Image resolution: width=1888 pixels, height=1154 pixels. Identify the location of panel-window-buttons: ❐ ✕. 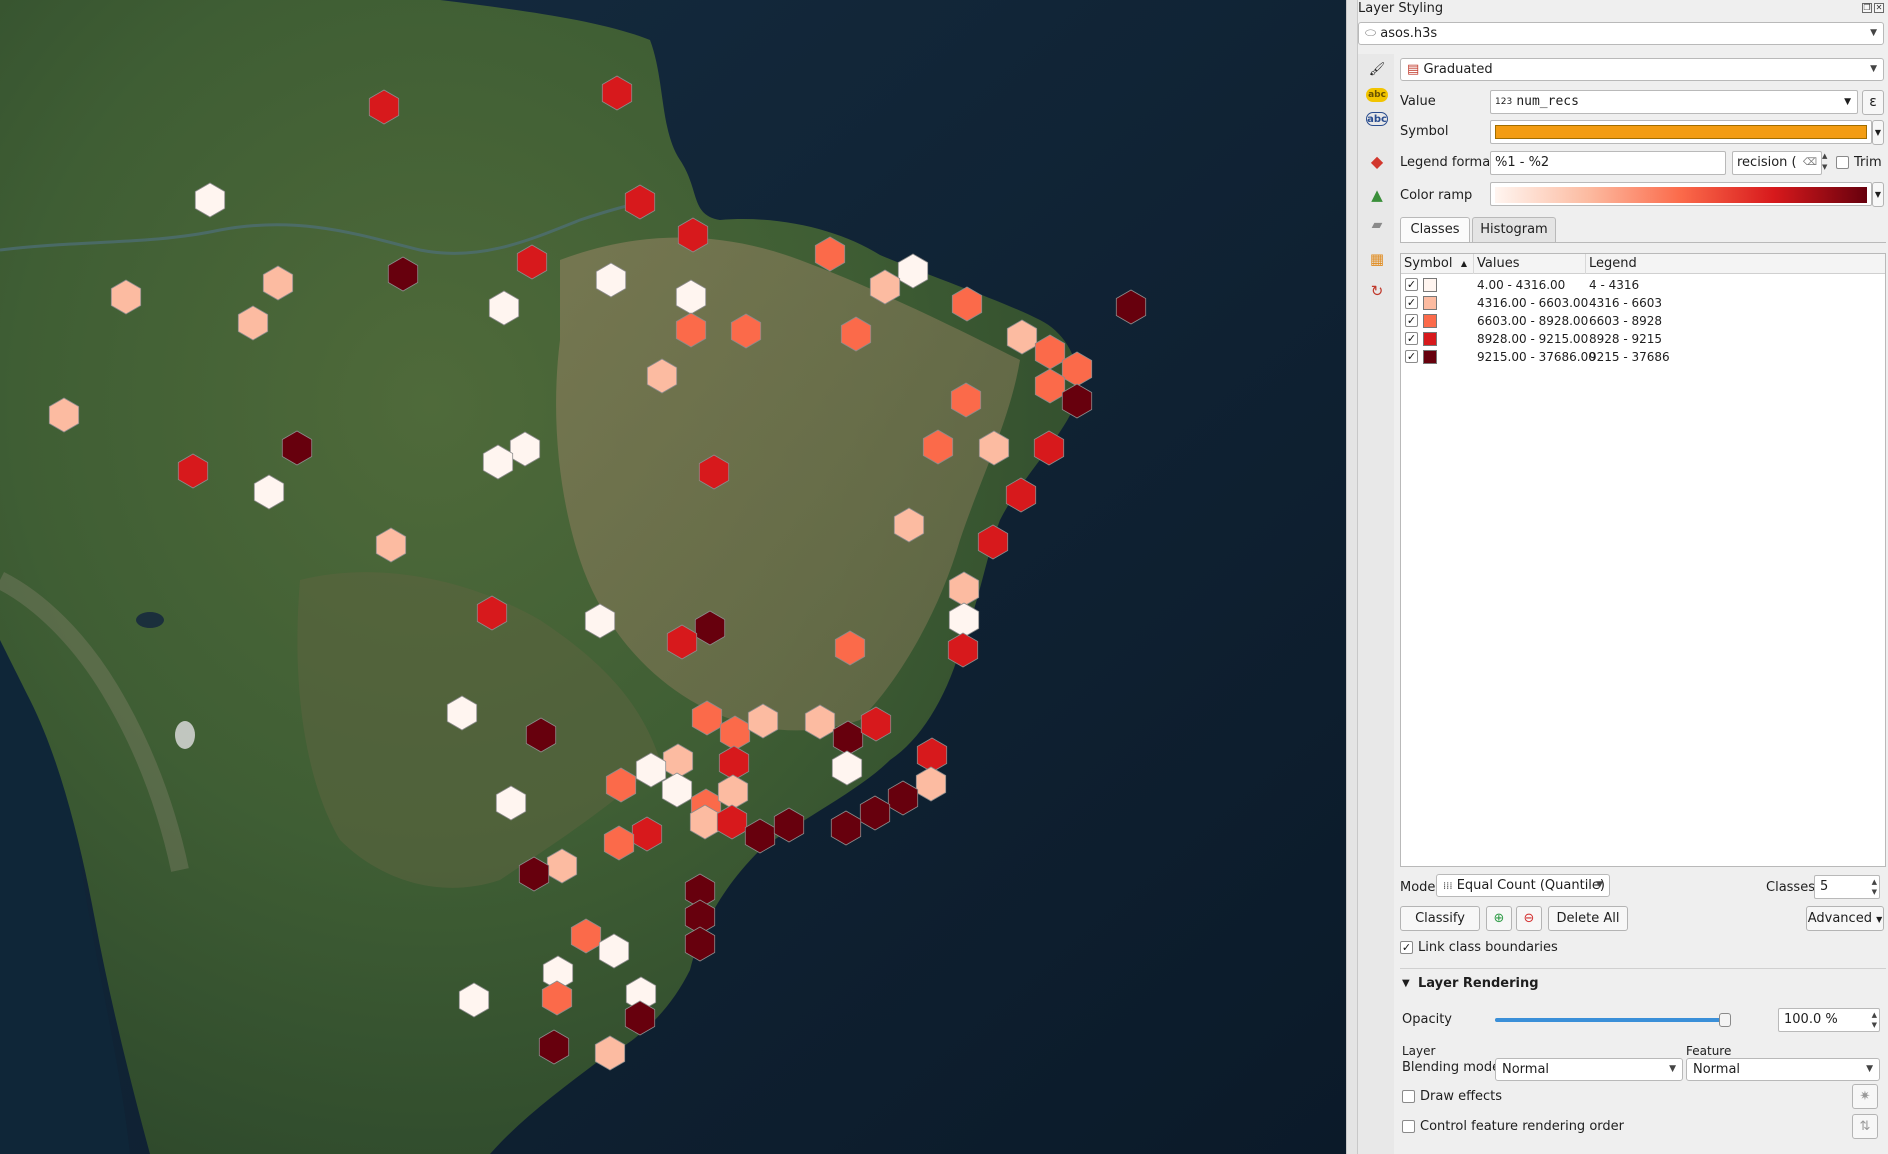
(1873, 8).